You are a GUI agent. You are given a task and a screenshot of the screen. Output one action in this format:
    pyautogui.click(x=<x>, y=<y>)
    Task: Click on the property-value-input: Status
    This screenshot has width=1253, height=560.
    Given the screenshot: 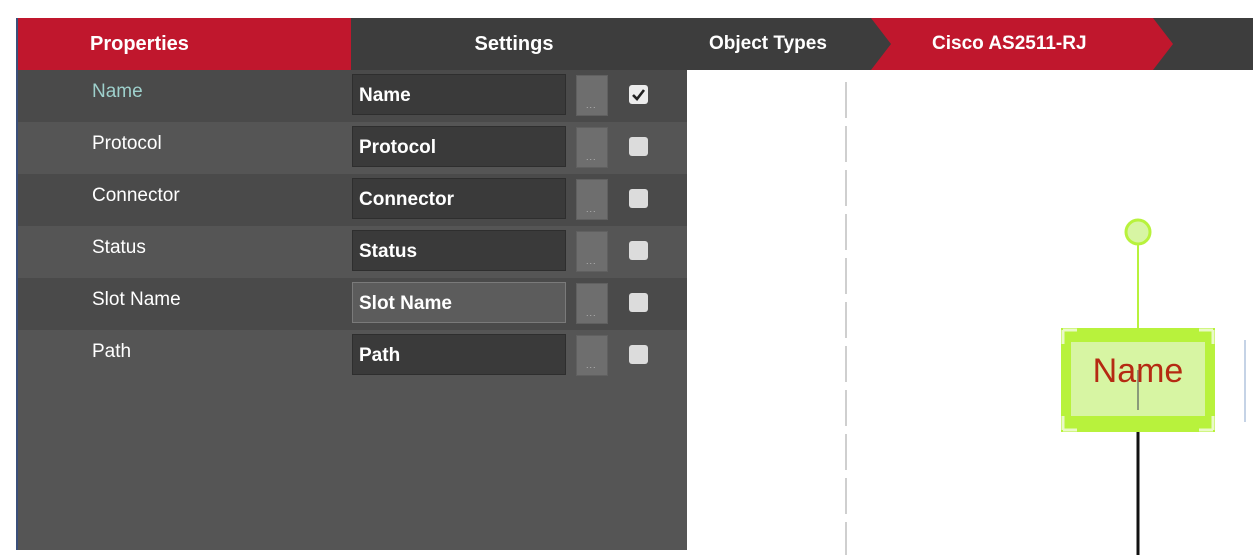 What is the action you would take?
    pyautogui.click(x=459, y=250)
    